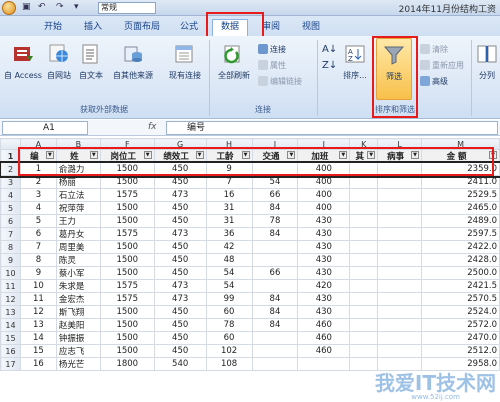  What do you see at coordinates (460, 247) in the screenshot?
I see `cell: 2422.0` at bounding box center [460, 247].